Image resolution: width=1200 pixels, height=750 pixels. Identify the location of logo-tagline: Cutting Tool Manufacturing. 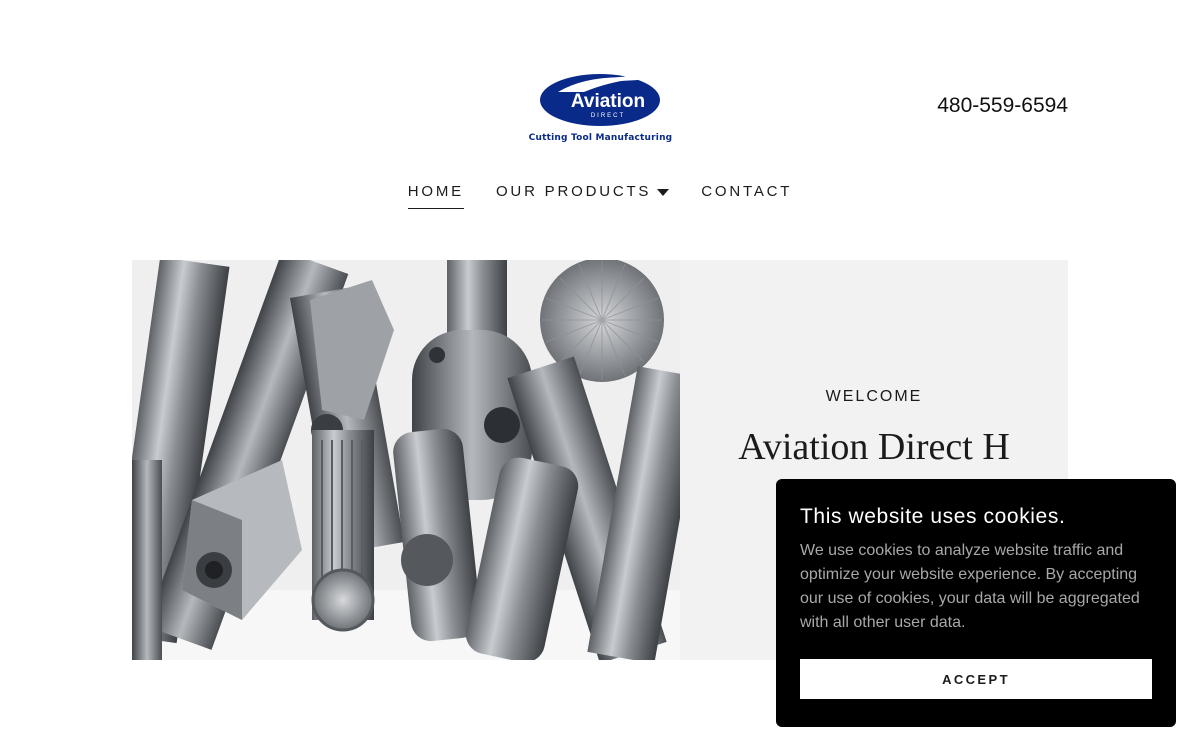
(600, 138).